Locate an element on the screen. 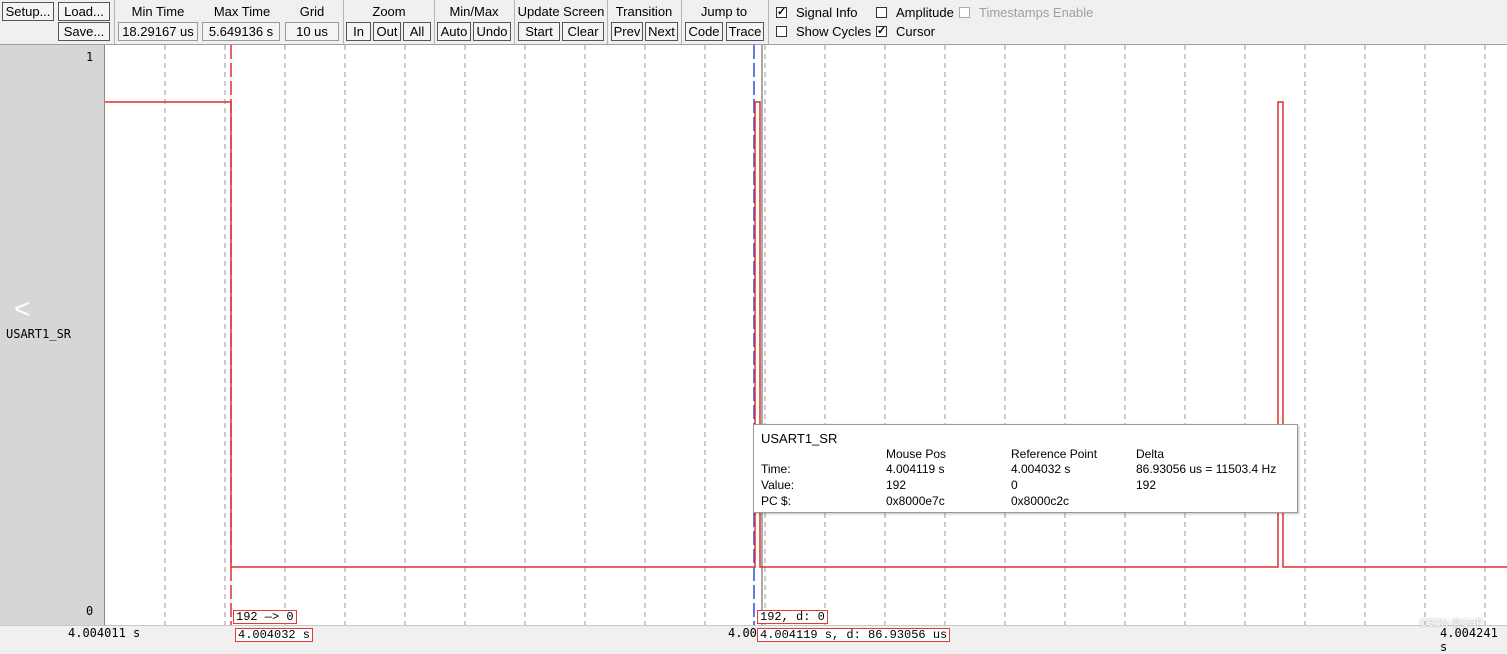 Image resolution: width=1507 pixels, height=654 pixels. signal-name-panel: < USART1_SR is located at coordinates (52, 335).